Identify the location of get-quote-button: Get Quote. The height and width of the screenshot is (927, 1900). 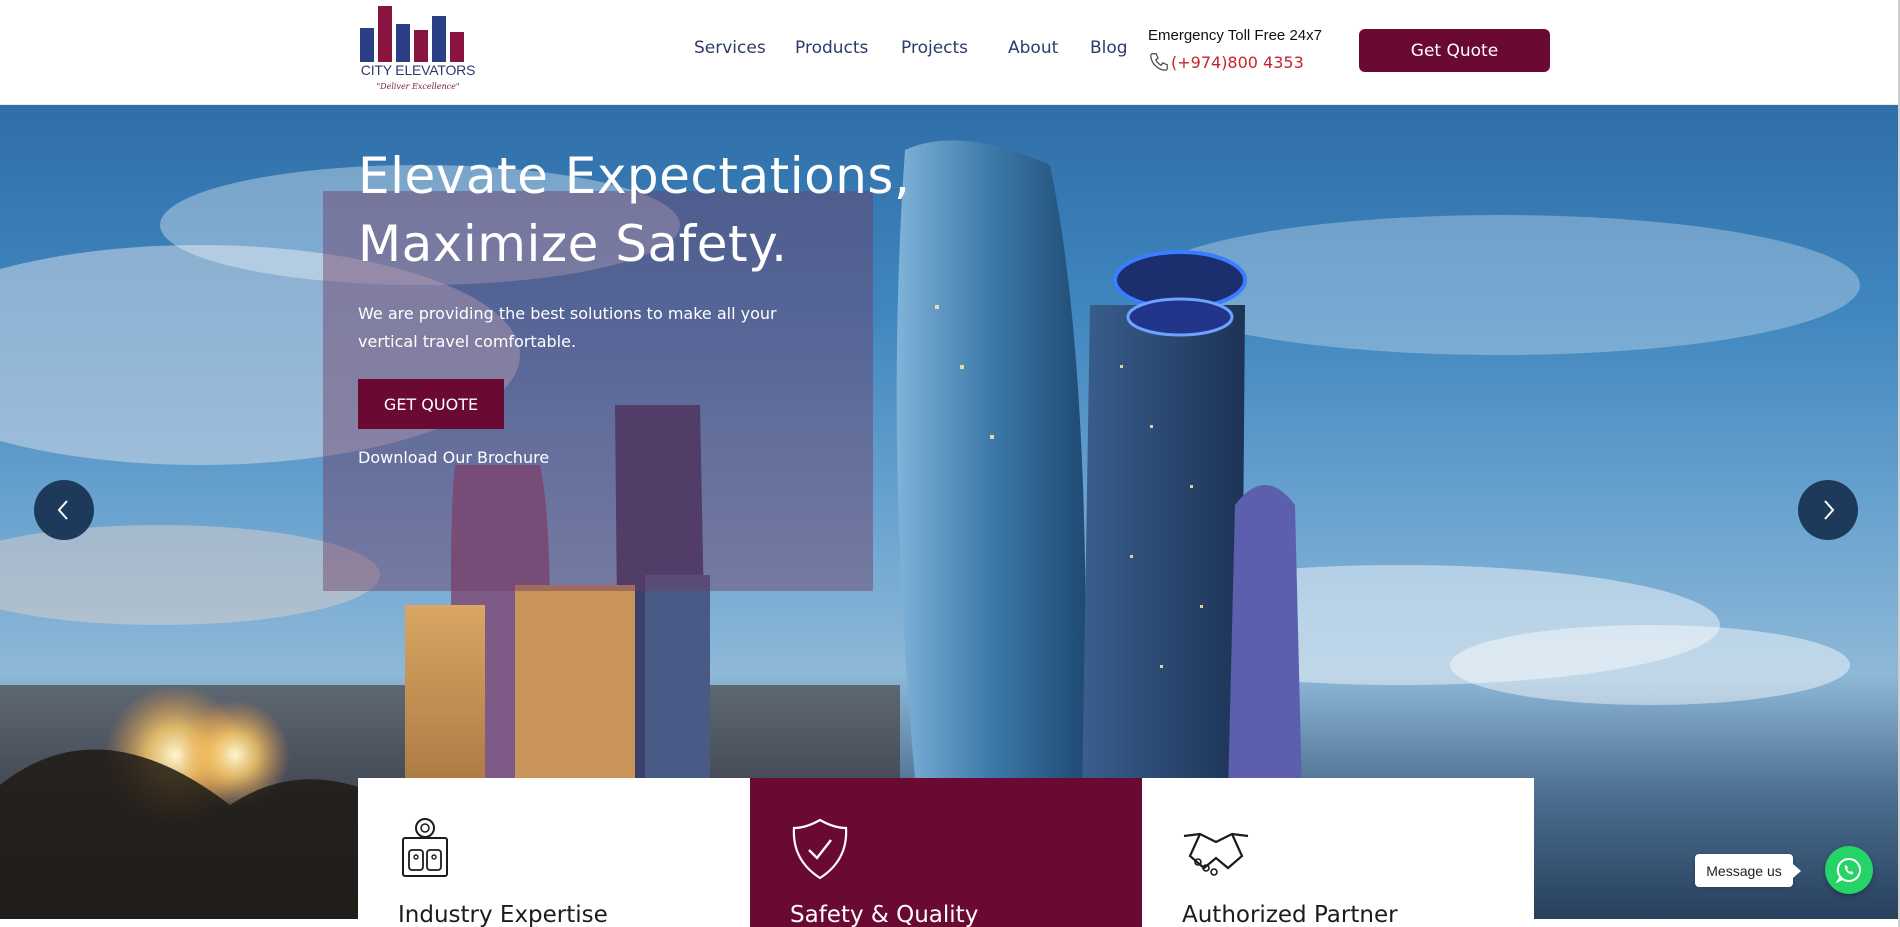
(1454, 50).